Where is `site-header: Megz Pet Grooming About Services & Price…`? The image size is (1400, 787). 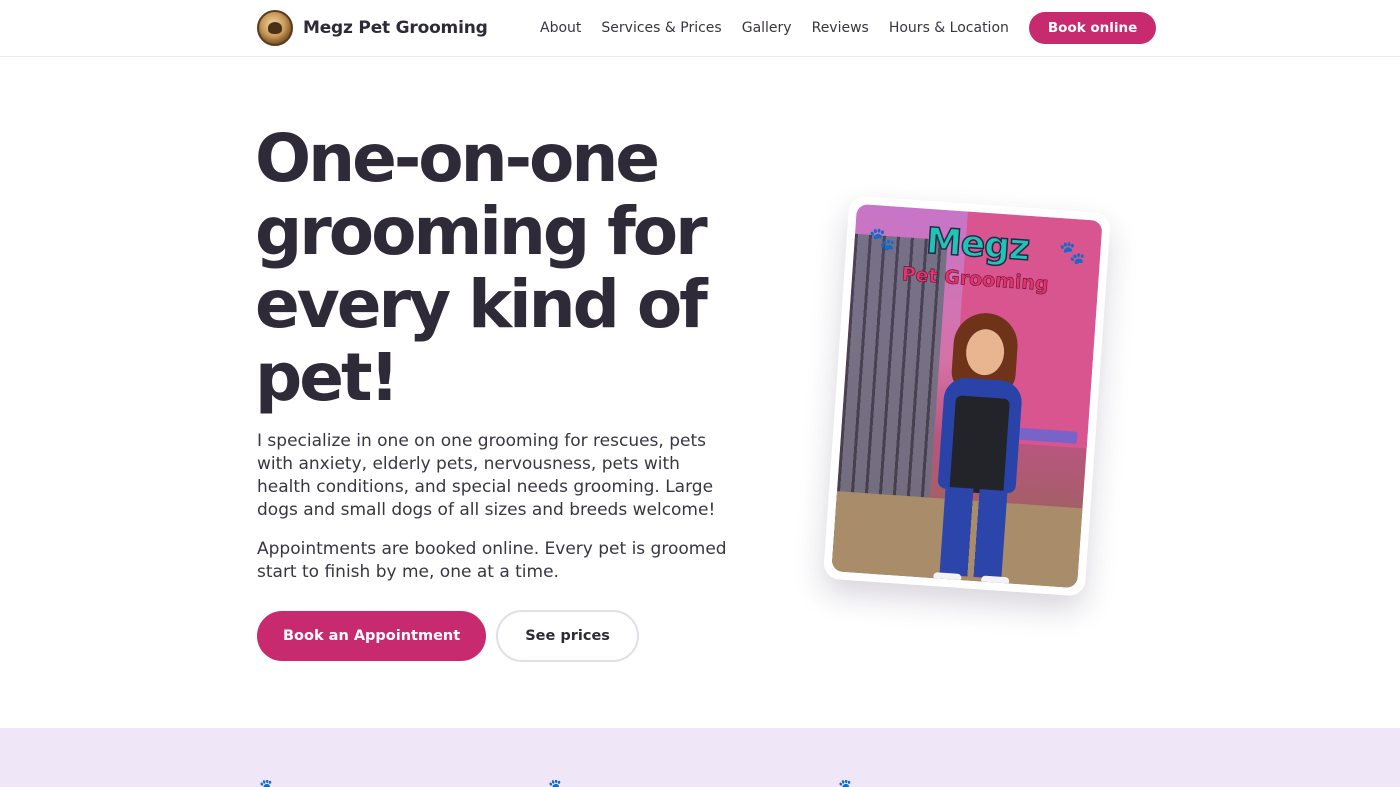 site-header: Megz Pet Grooming About Services & Price… is located at coordinates (700, 28).